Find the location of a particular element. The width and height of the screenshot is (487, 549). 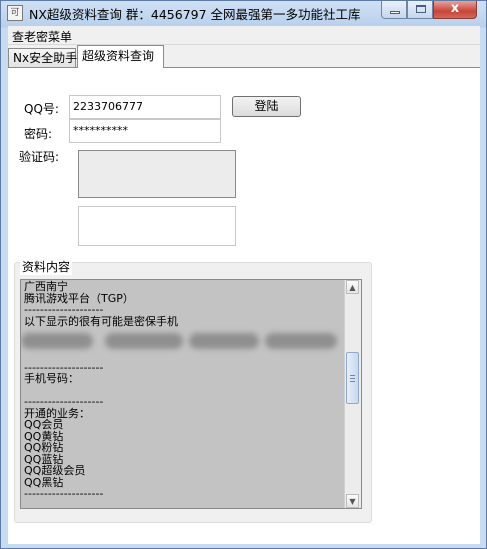

login-button: 登陆 is located at coordinates (266, 106).